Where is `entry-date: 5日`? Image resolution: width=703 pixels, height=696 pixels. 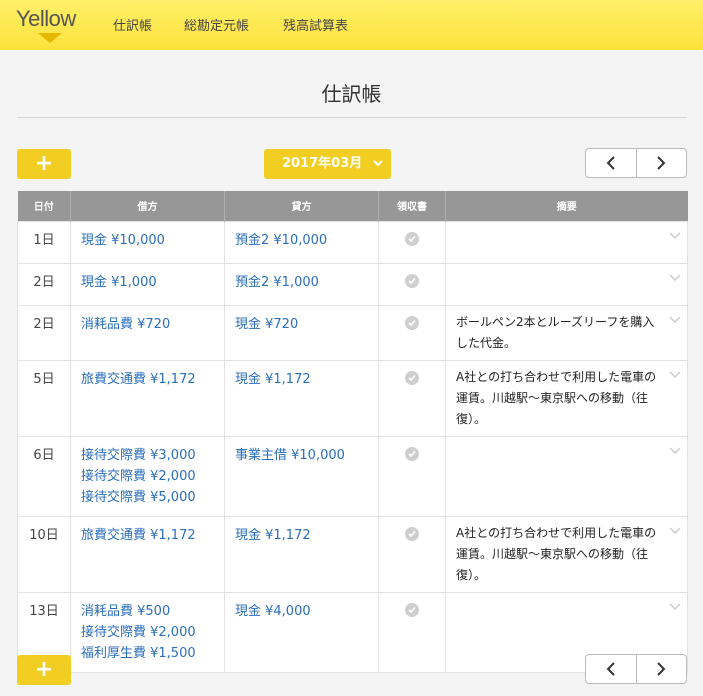 entry-date: 5日 is located at coordinates (44, 398).